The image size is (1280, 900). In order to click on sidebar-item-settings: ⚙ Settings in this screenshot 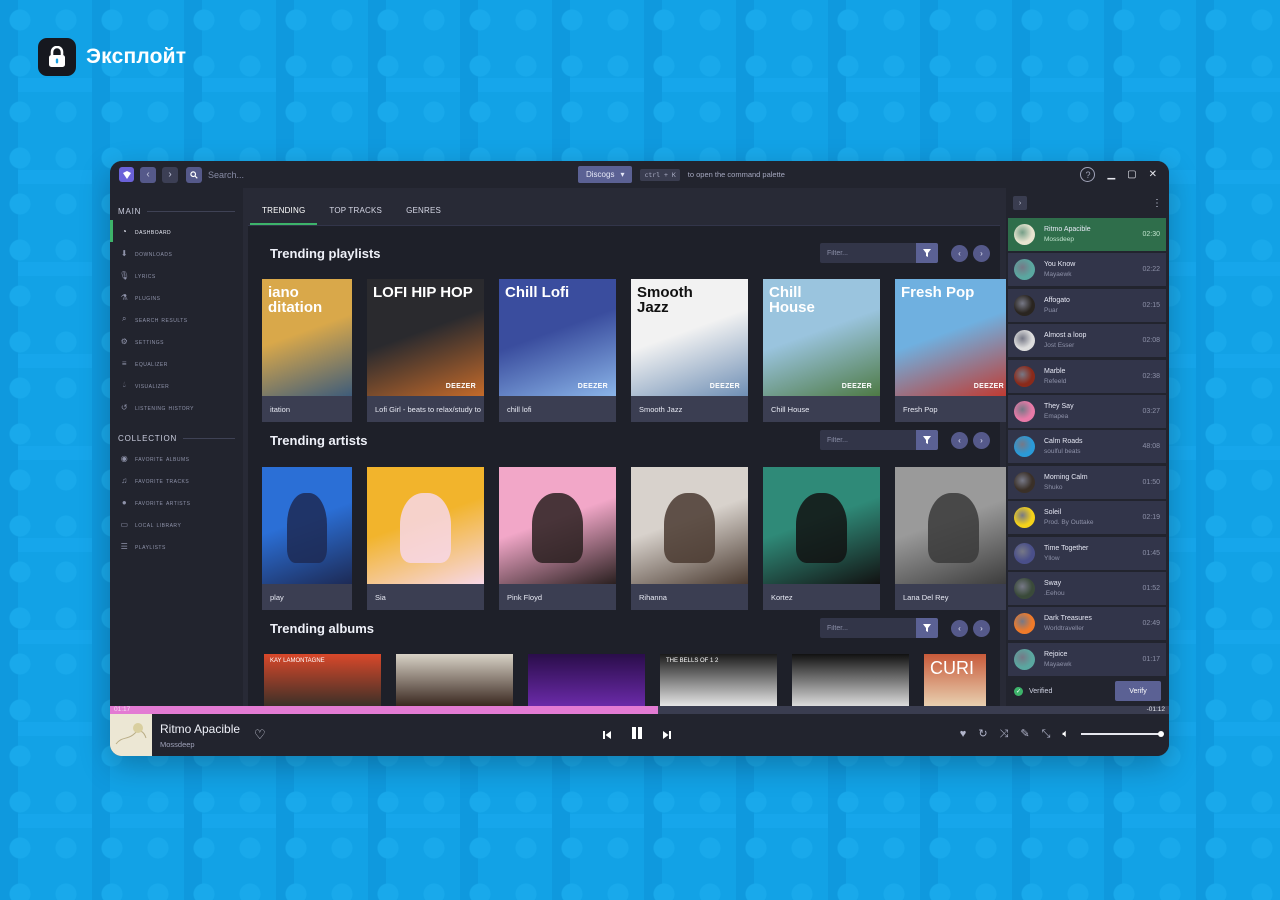, I will do `click(176, 341)`.